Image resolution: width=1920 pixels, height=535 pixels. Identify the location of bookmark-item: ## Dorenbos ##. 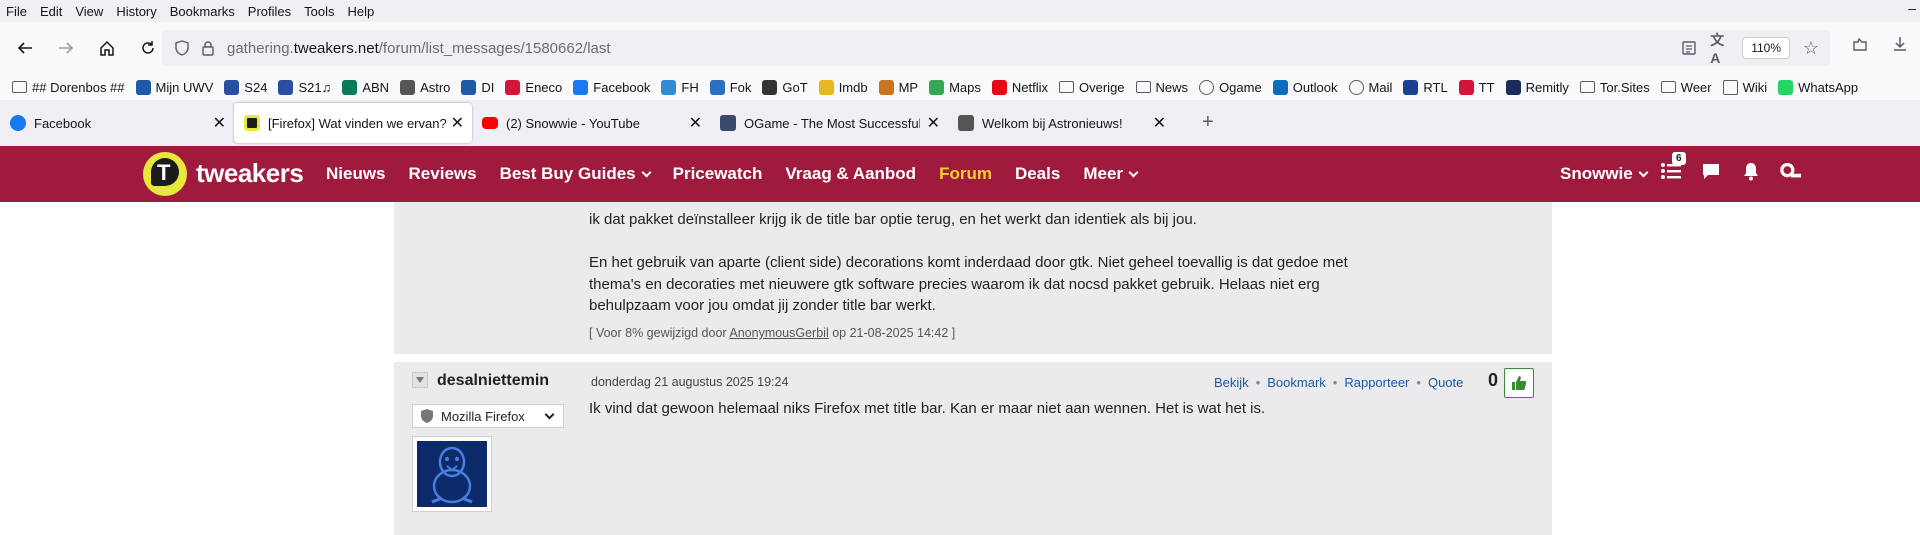
(68, 87).